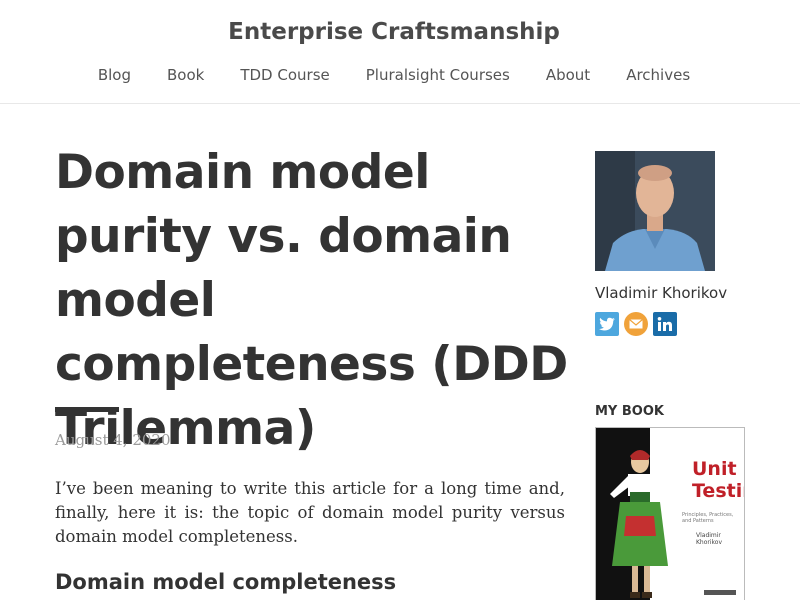 The image size is (800, 600). What do you see at coordinates (400, 103) in the screenshot?
I see `header-divider` at bounding box center [400, 103].